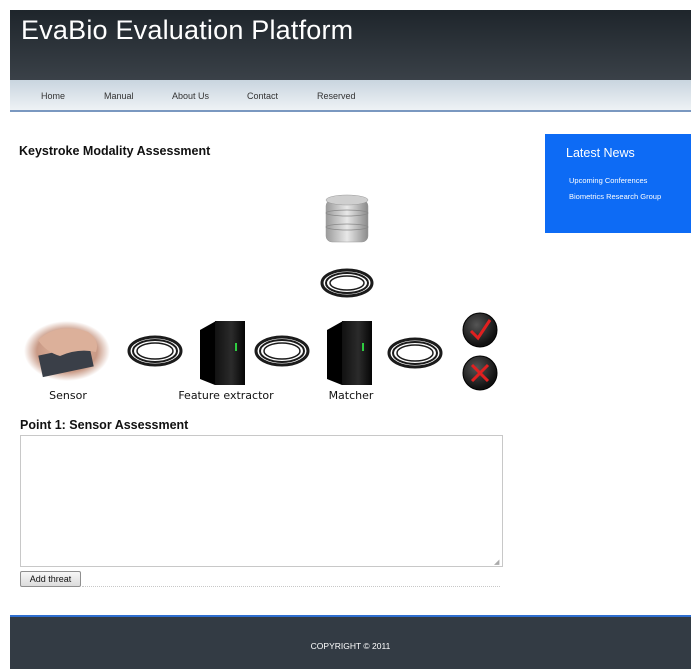 The height and width of the screenshot is (669, 694). What do you see at coordinates (104, 425) in the screenshot?
I see `point-title: Point 1: Sensor Assessment` at bounding box center [104, 425].